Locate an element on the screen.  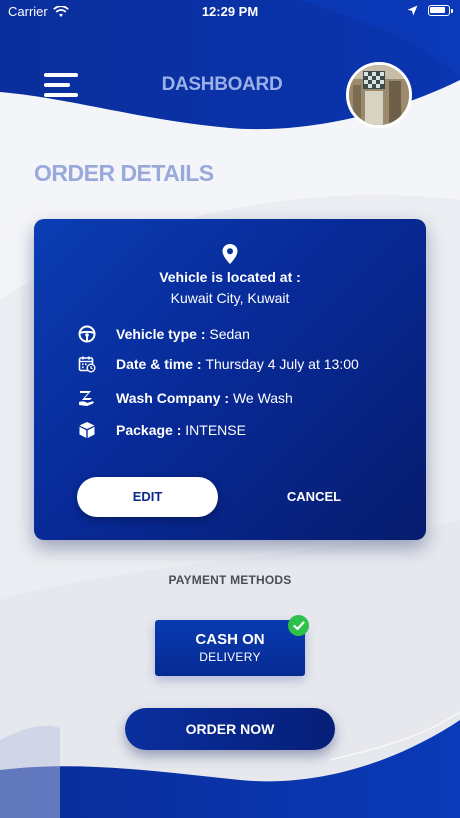
cash-on-delivery-button: CASH ON DELIVERY is located at coordinates (230, 648).